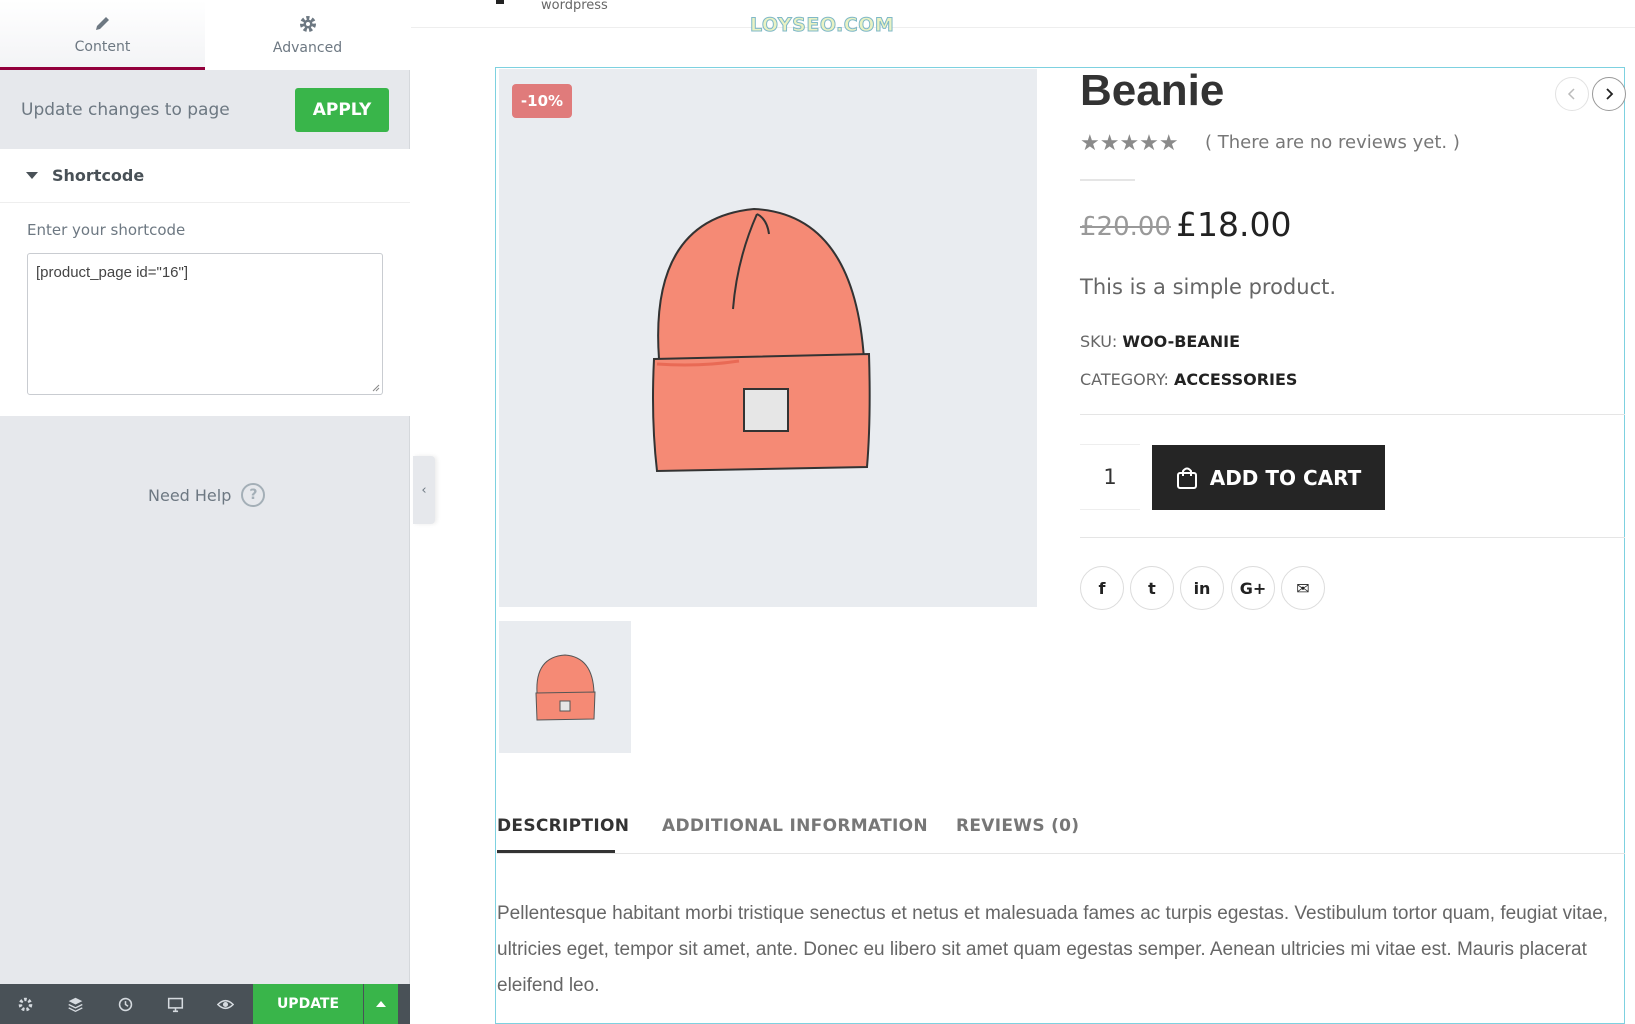 The image size is (1635, 1024). I want to click on need-help-link: Need Help ?, so click(207, 495).